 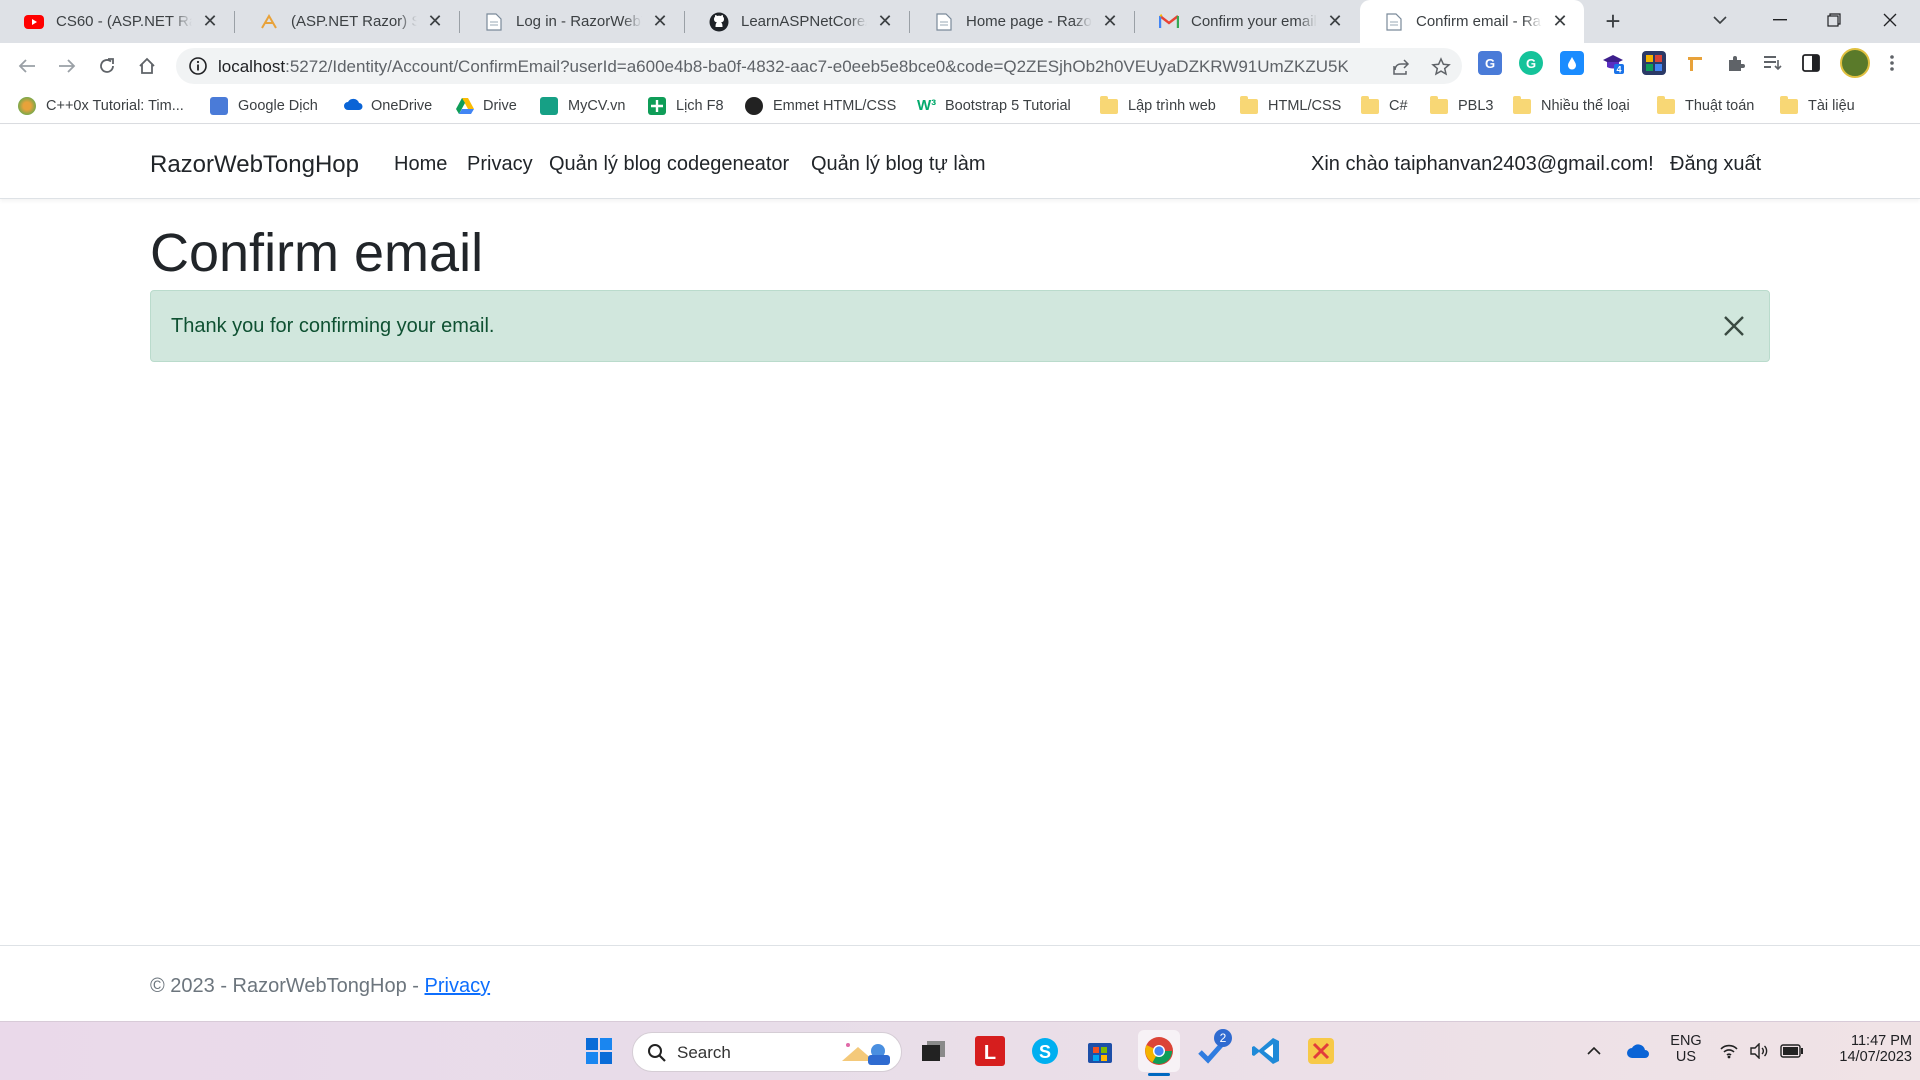 I want to click on grammarly-icon: G, so click(x=1531, y=63).